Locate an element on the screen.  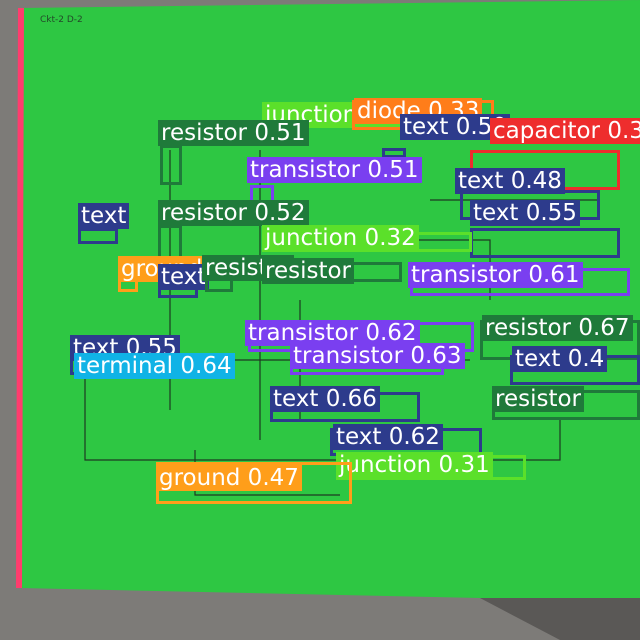
detection-label-capacitor: capacitor 0.38 is located at coordinates (565, 131).